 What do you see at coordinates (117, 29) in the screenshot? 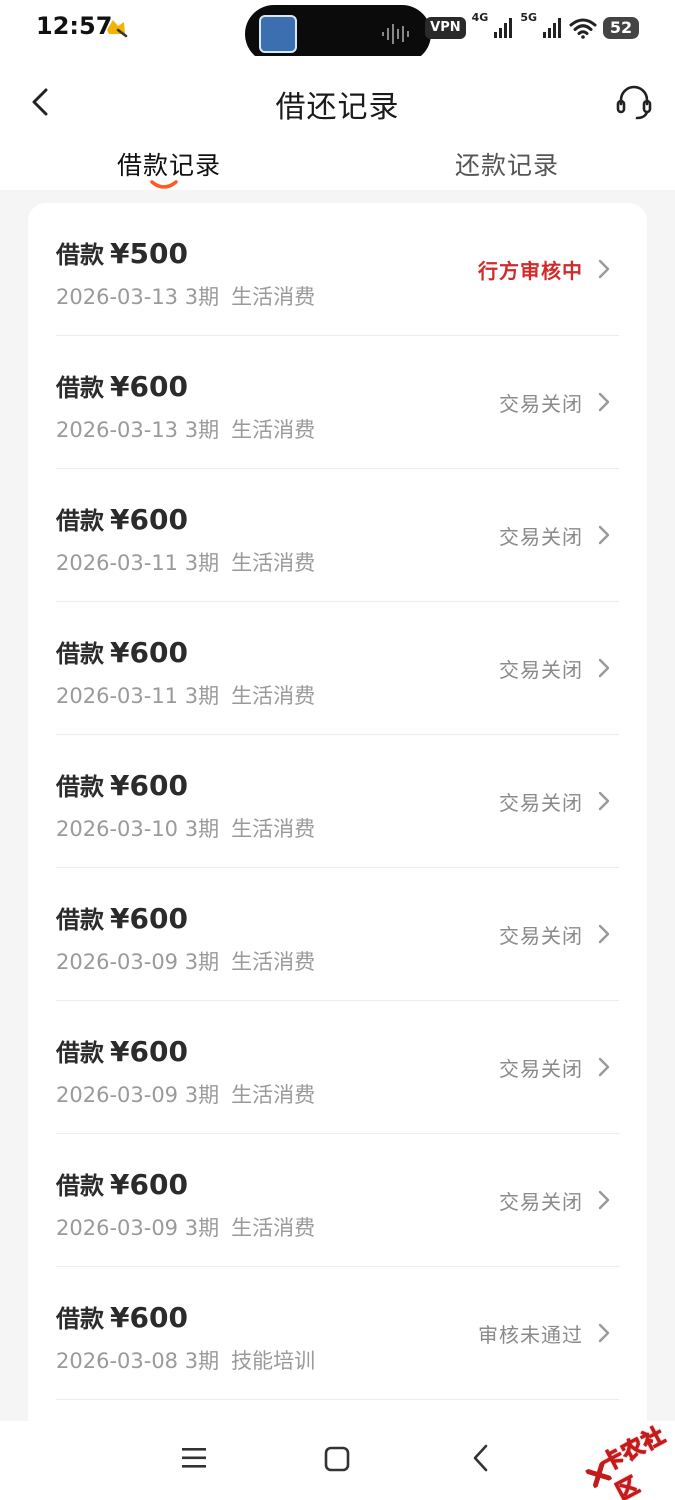
I see `notification-icon` at bounding box center [117, 29].